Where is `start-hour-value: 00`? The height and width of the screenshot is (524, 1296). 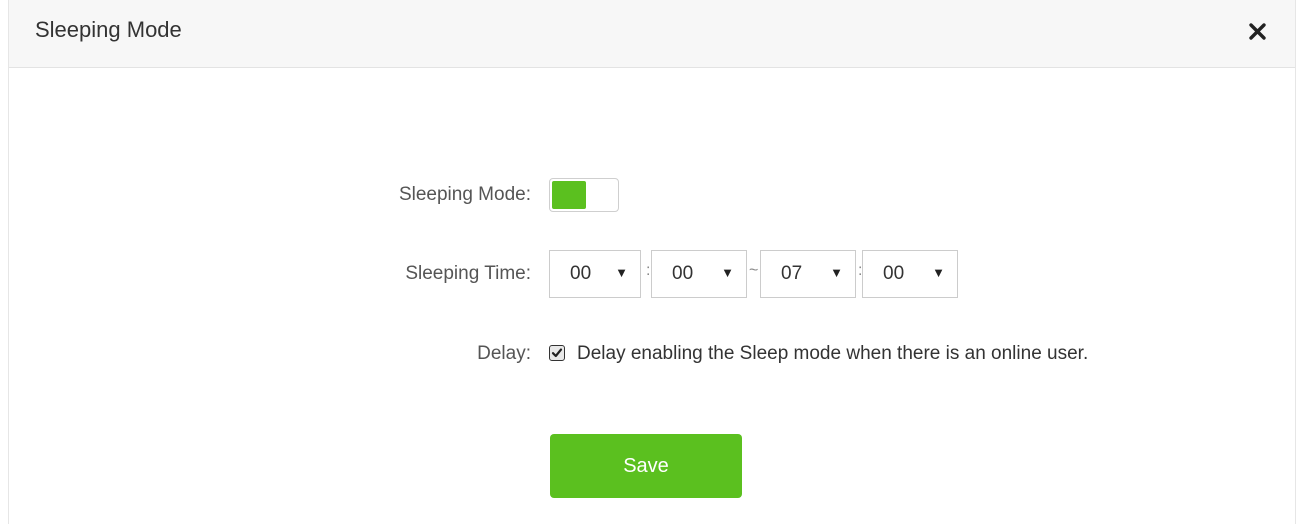
start-hour-value: 00 is located at coordinates (581, 273).